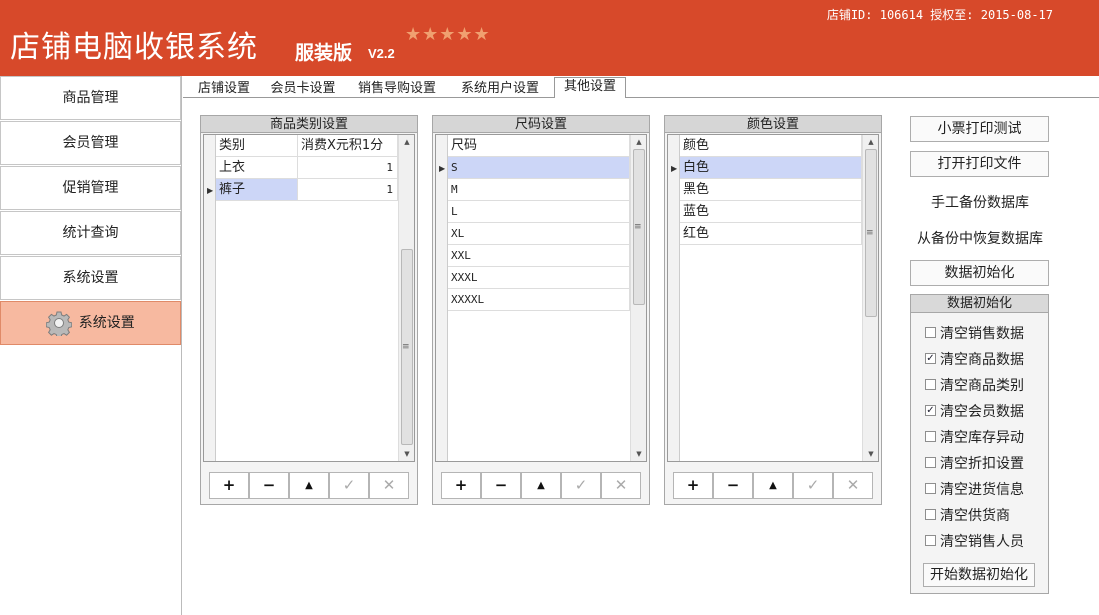 The width and height of the screenshot is (1099, 615). I want to click on sidebar-item-statistics: 统计查询, so click(90, 233).